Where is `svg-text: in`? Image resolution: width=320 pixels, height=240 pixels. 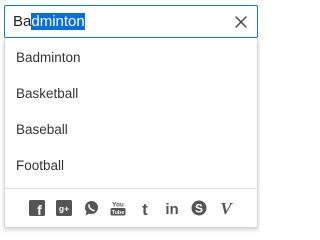 svg-text: in is located at coordinates (171, 209).